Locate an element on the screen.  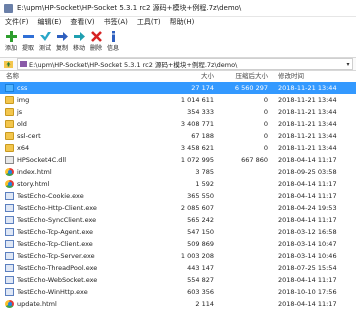
file-name: img is located at coordinates (23, 100).